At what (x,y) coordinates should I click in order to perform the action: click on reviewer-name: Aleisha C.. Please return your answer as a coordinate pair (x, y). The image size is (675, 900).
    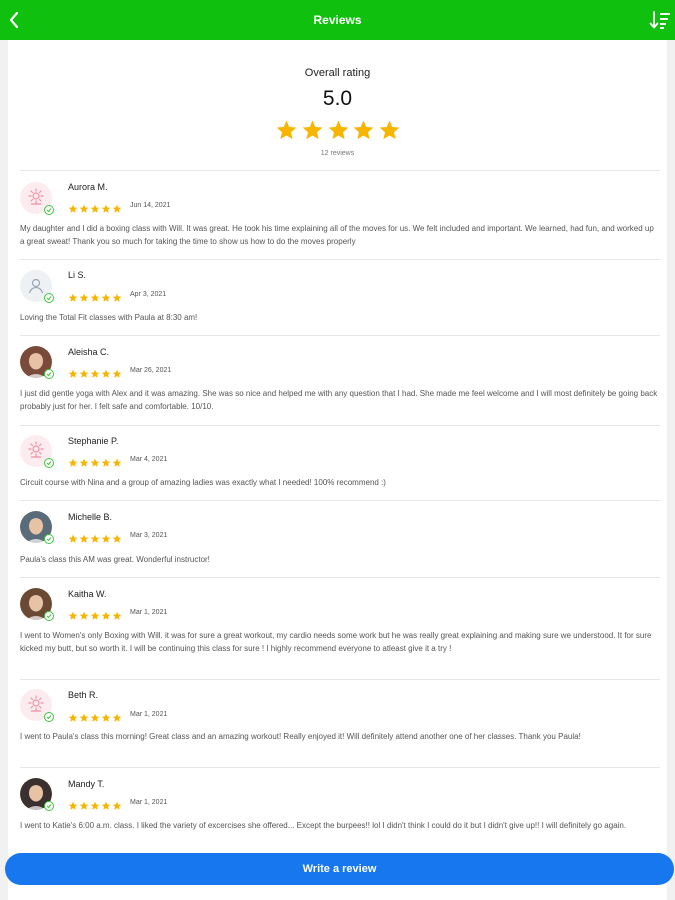
    Looking at the image, I should click on (89, 352).